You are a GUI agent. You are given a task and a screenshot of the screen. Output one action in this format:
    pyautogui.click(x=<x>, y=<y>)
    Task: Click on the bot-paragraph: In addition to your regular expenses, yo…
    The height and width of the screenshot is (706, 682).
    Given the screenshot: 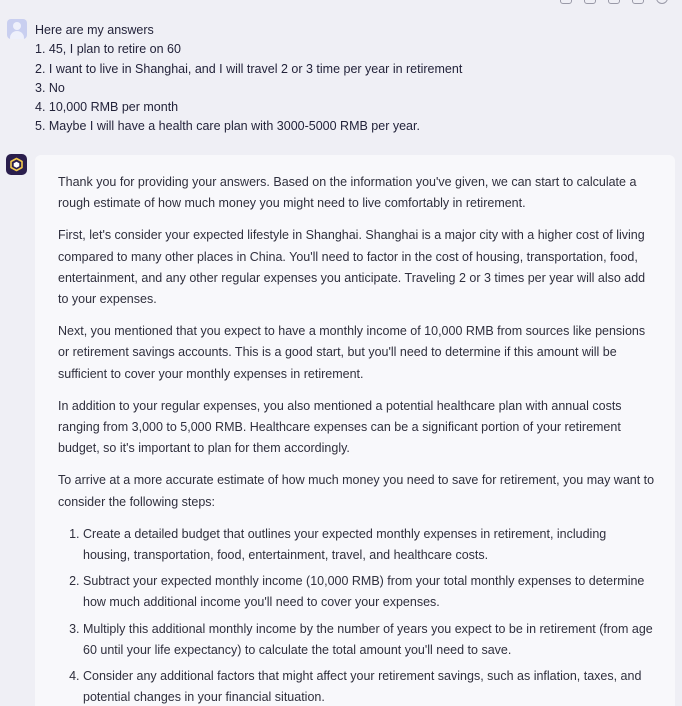 What is the action you would take?
    pyautogui.click(x=340, y=427)
    